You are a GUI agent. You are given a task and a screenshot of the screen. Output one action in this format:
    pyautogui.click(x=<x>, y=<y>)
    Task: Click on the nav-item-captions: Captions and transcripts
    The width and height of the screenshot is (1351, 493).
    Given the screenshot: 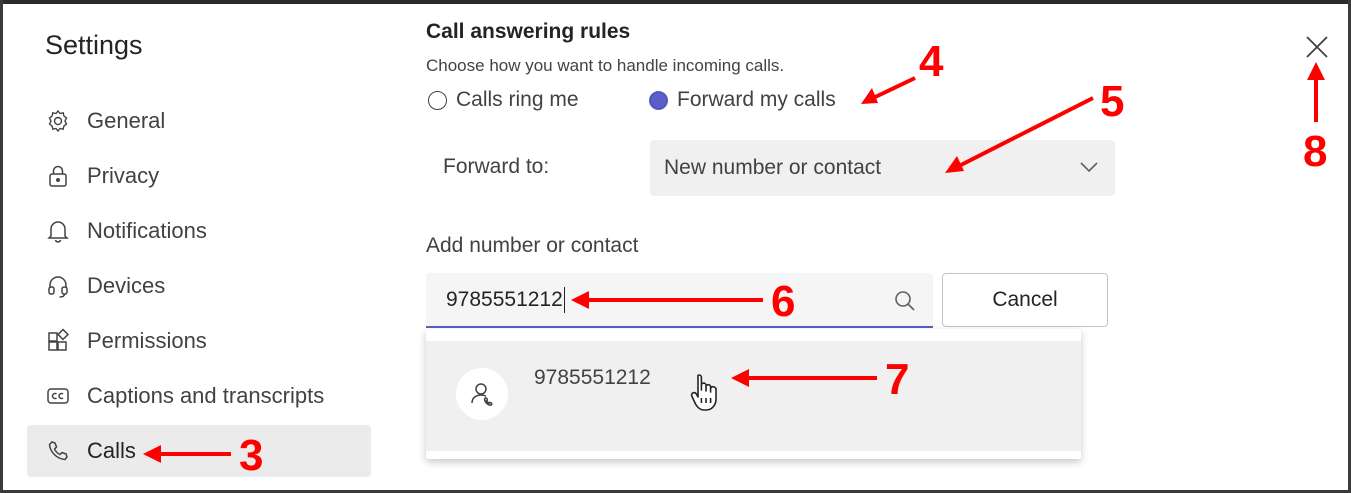 What is the action you would take?
    pyautogui.click(x=199, y=396)
    